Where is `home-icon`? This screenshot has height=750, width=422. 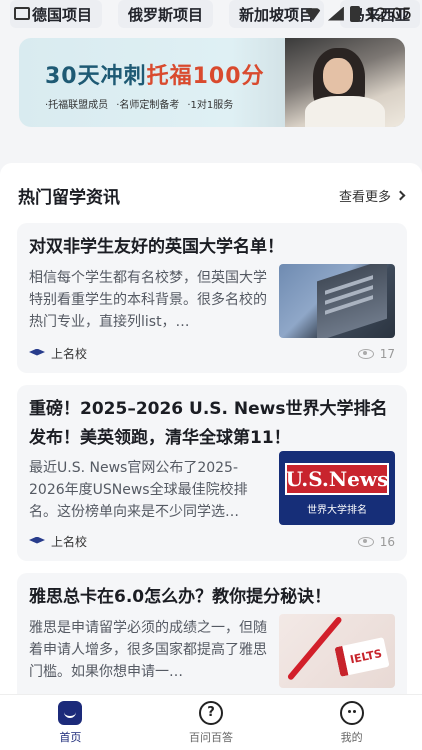
home-icon is located at coordinates (70, 712).